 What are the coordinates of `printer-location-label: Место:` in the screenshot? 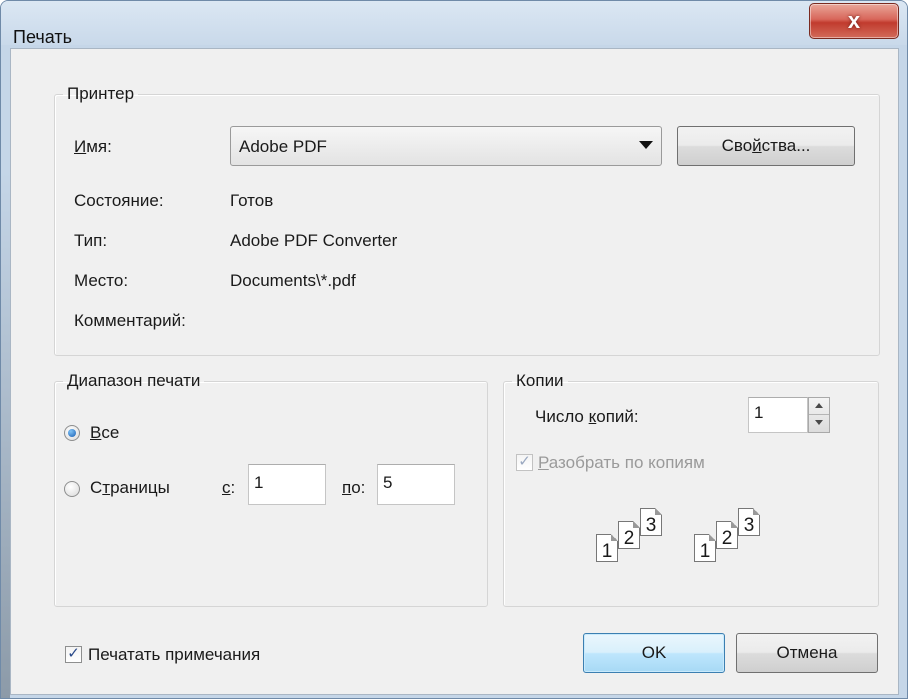 It's located at (101, 280).